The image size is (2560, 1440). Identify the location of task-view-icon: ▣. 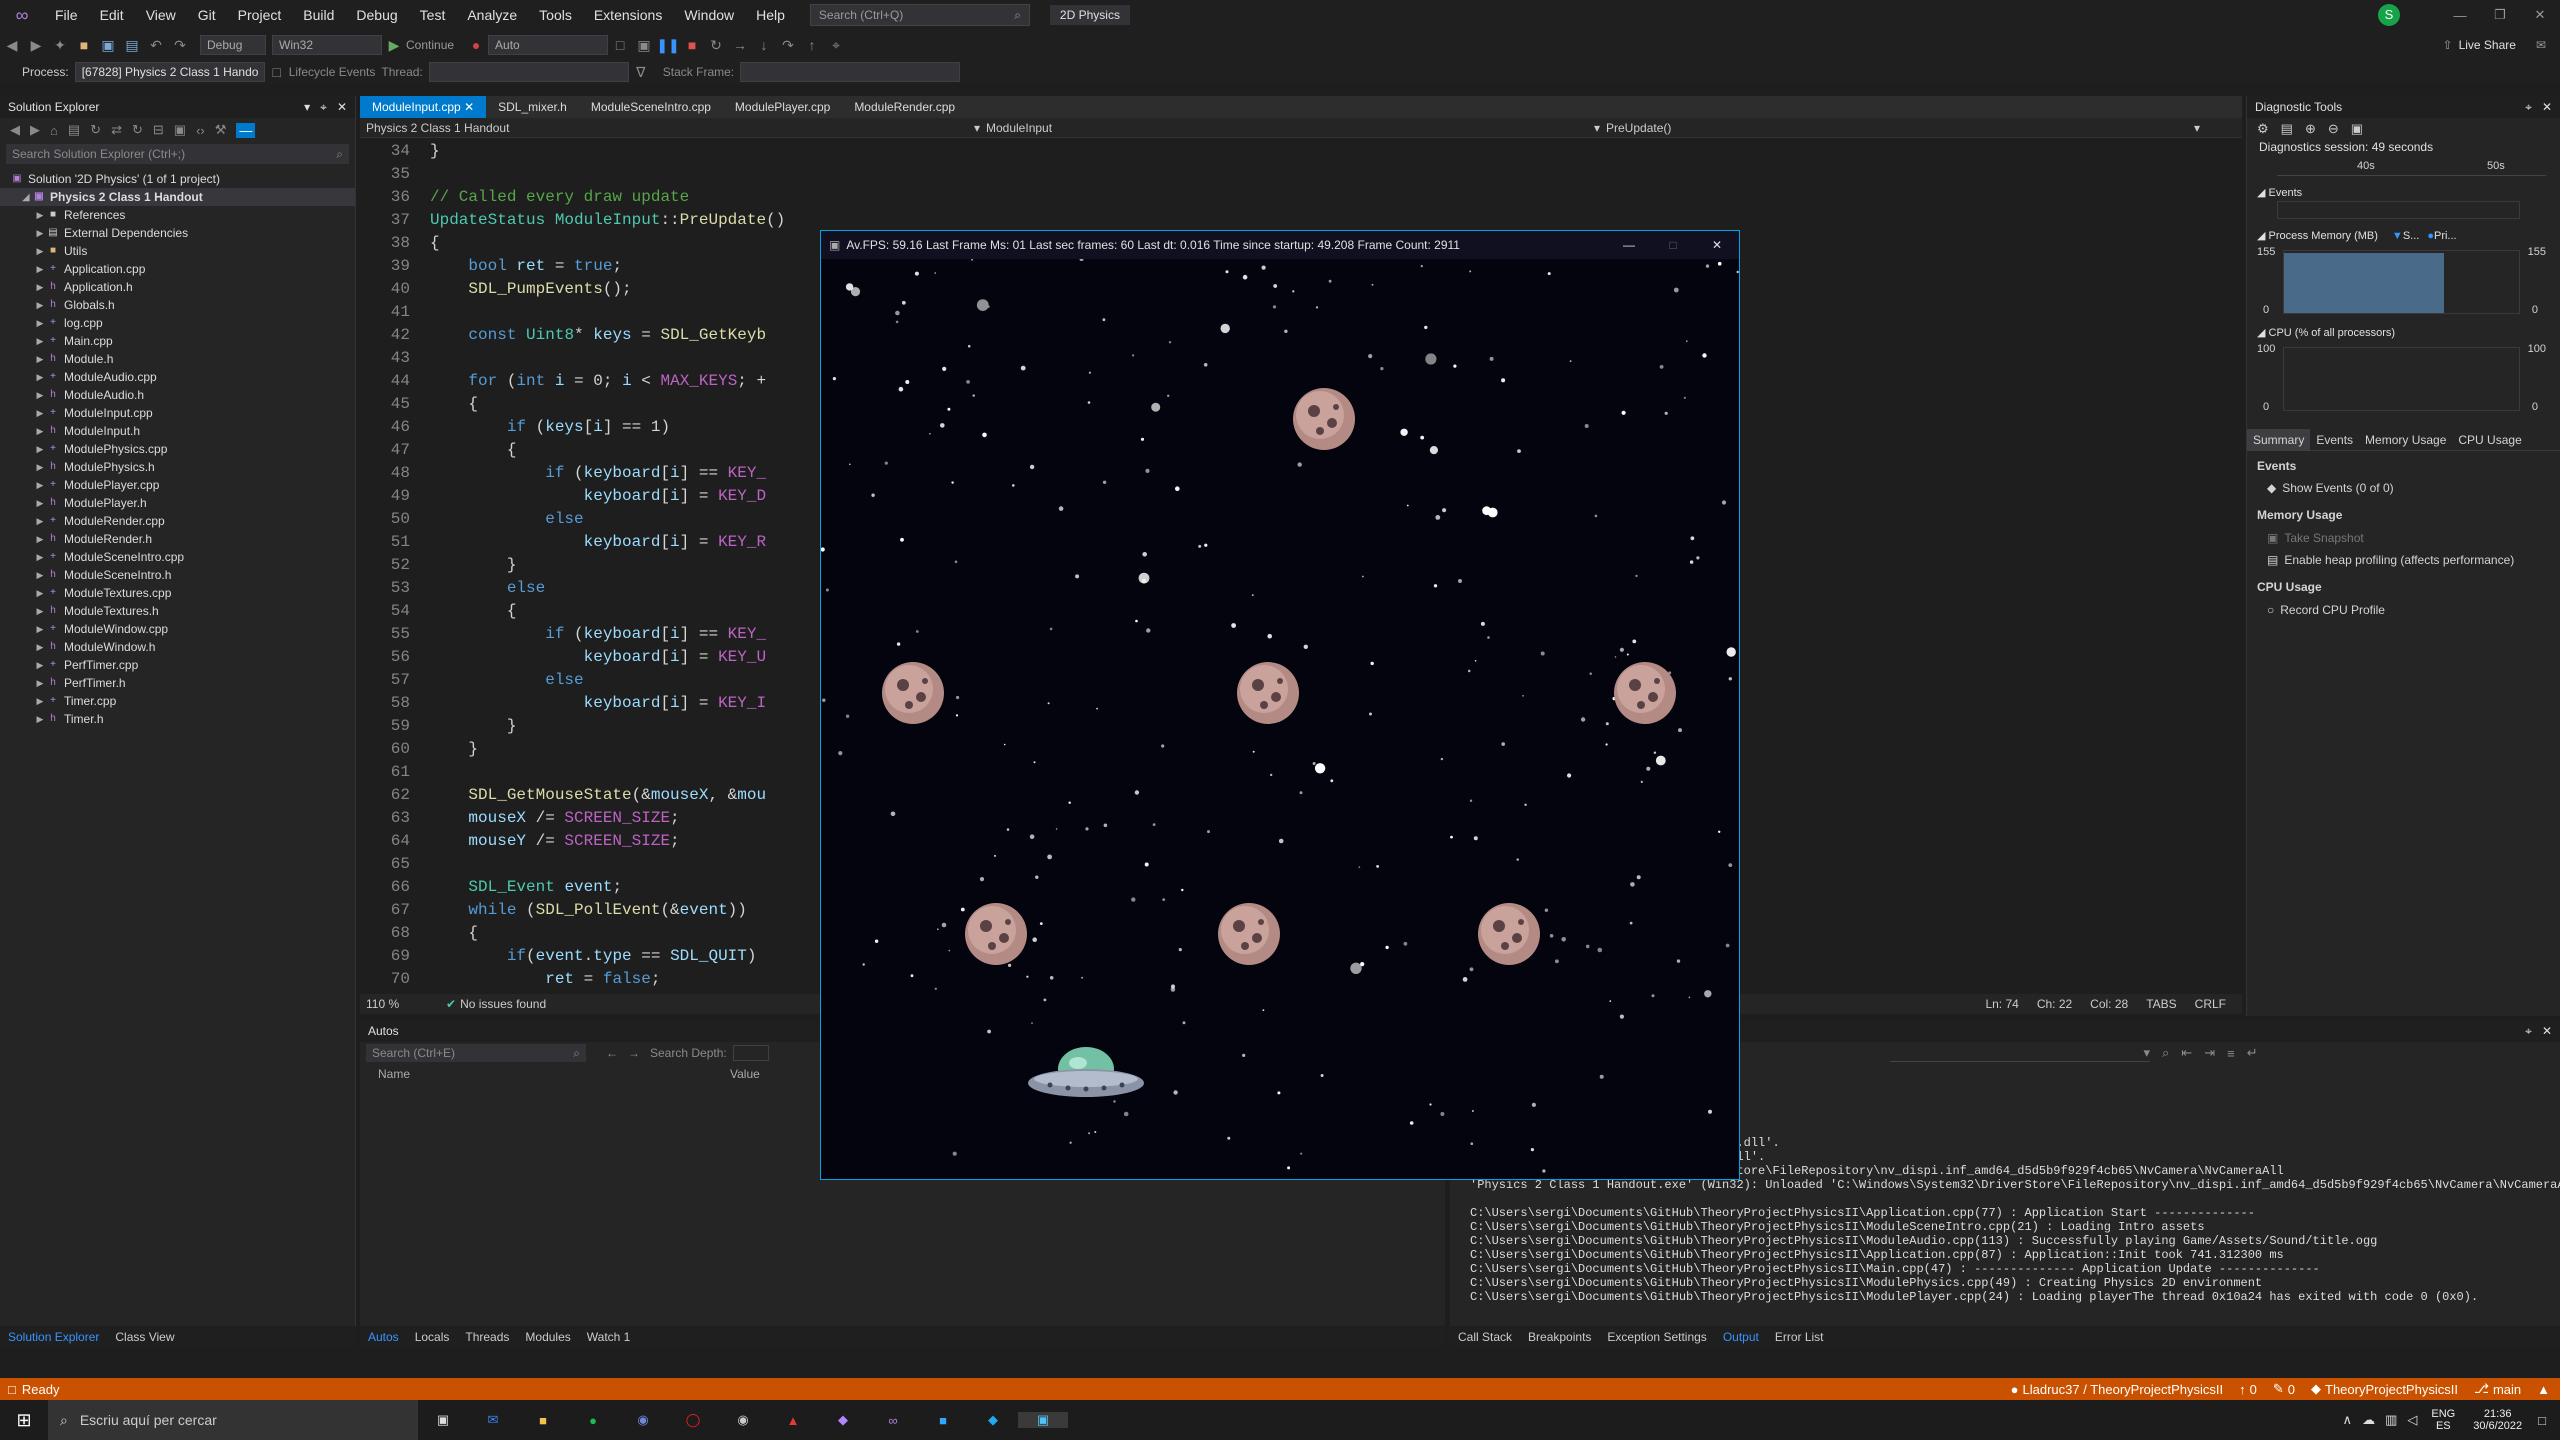
(443, 1420).